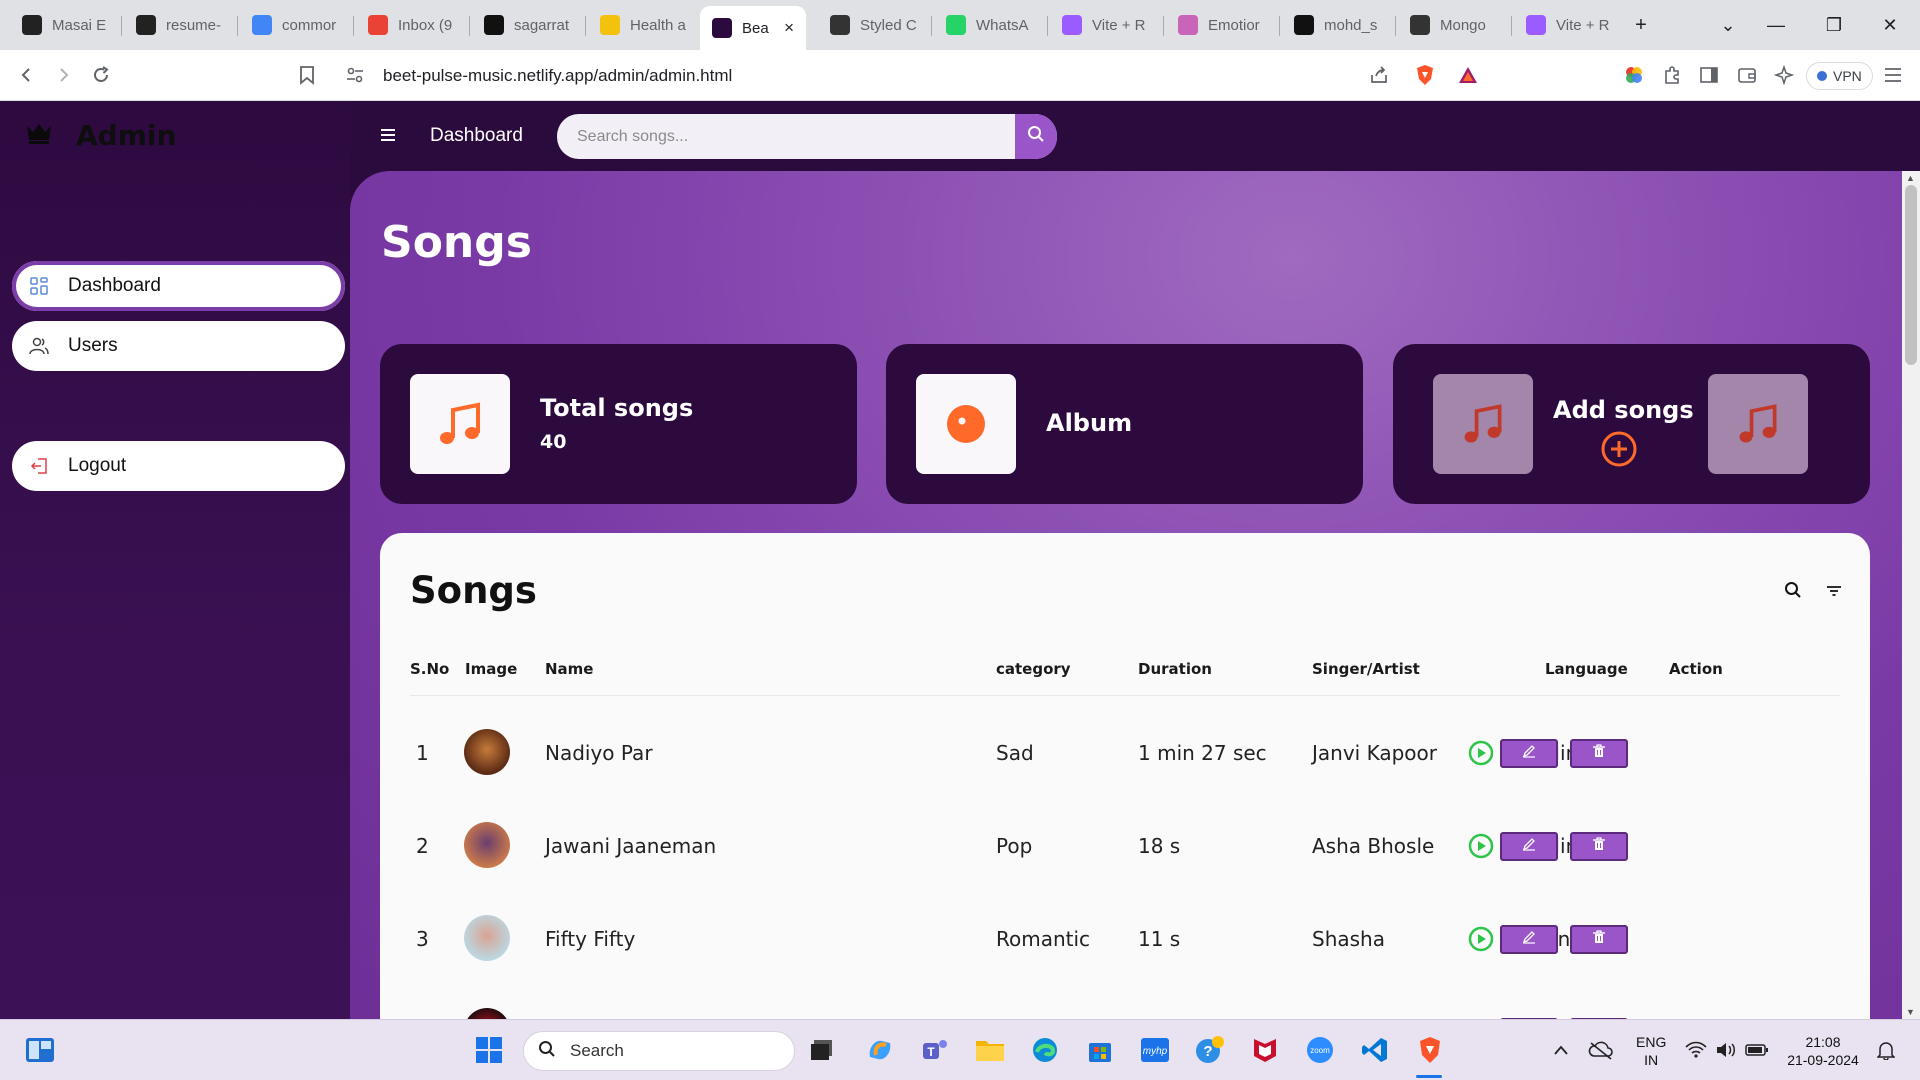 Image resolution: width=1920 pixels, height=1080 pixels. I want to click on browser-tab: Mongo, so click(1453, 25).